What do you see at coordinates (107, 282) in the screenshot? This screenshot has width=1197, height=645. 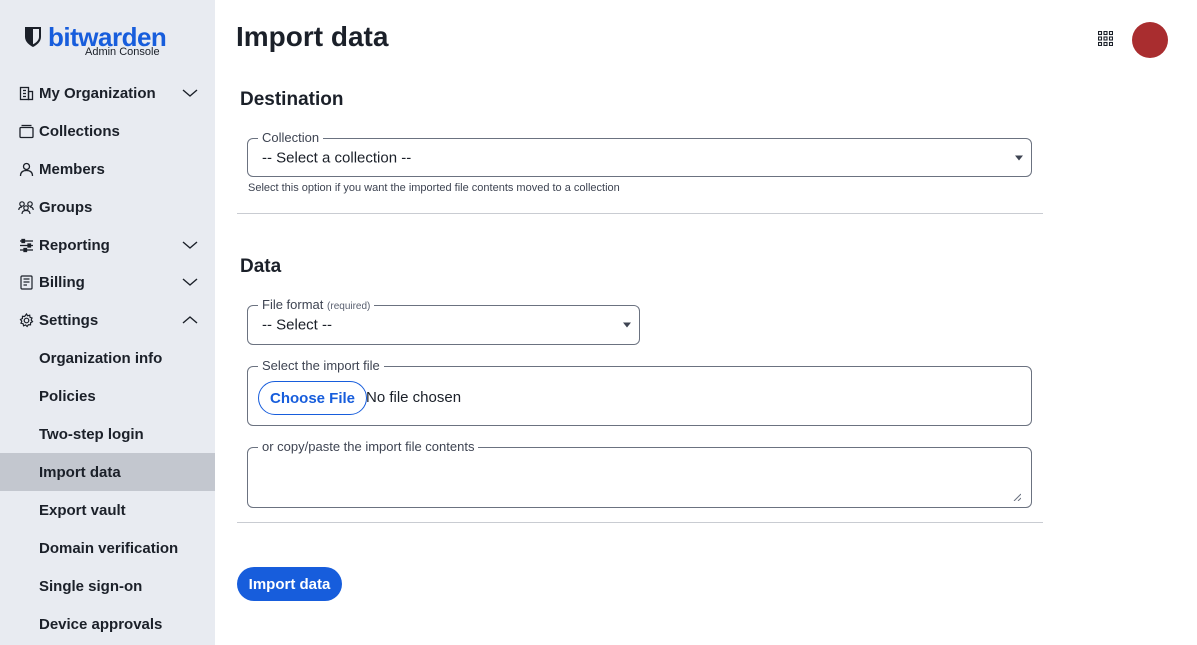 I see `sidebar-item-billing: Billing` at bounding box center [107, 282].